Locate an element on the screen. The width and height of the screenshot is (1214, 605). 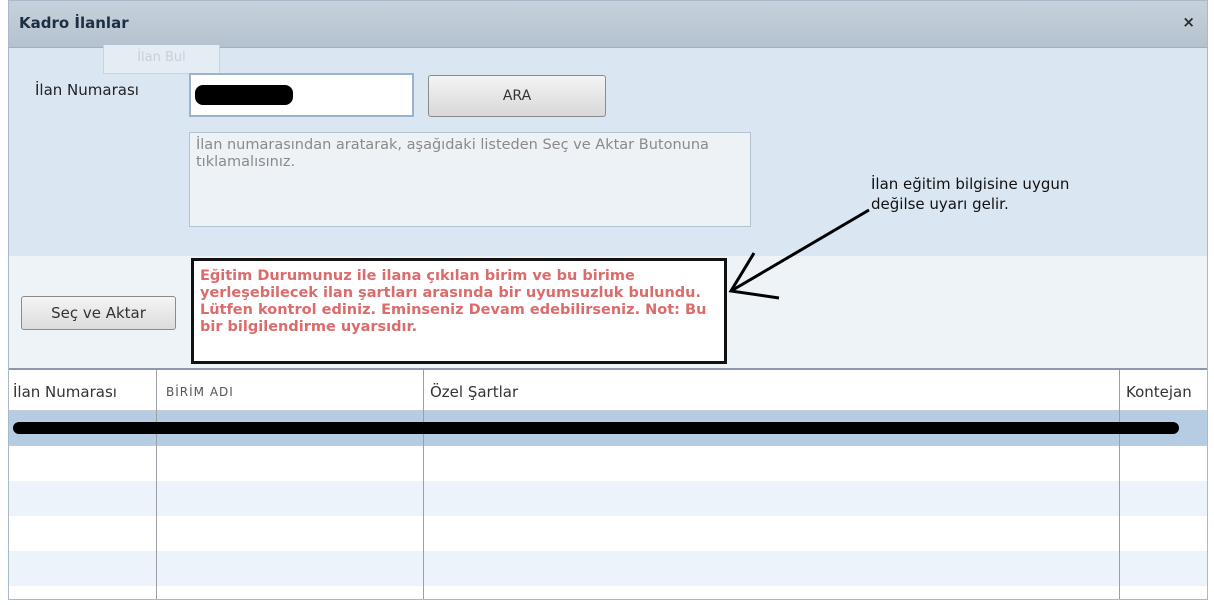
column-header-ozel-sartlar: Özel Şartlar is located at coordinates (474, 392).